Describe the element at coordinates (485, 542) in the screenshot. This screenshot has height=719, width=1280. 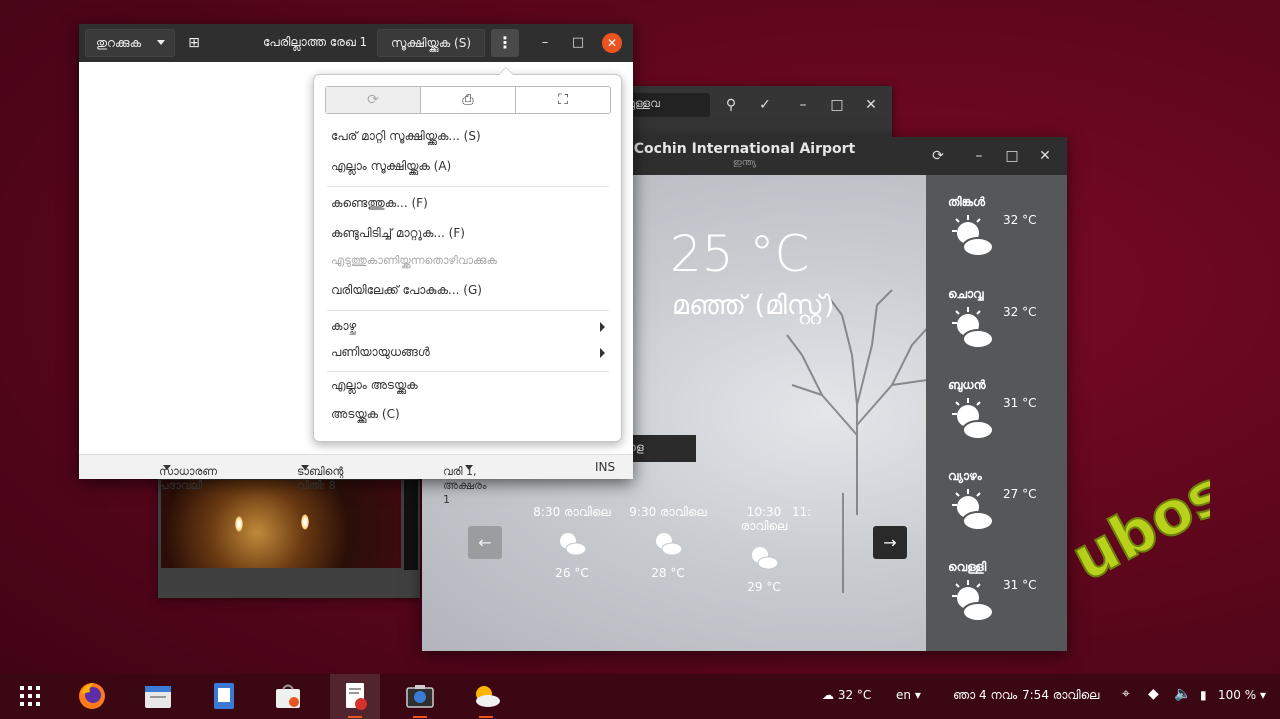
I see `hourly-prev-button: ←` at that location.